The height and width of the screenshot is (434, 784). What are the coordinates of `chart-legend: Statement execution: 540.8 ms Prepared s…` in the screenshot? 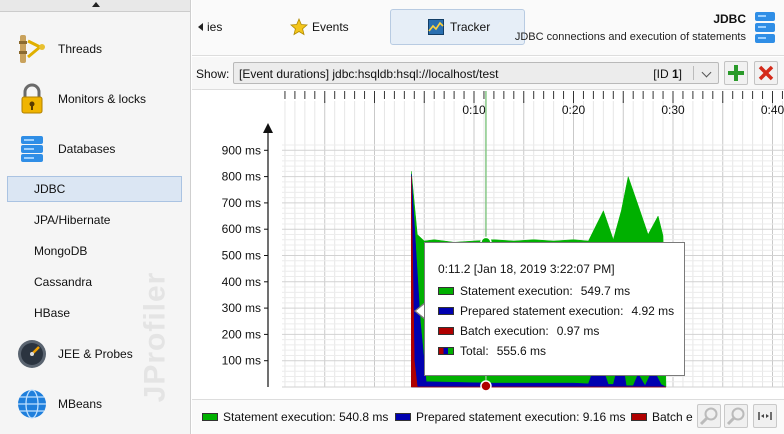 It's located at (488, 416).